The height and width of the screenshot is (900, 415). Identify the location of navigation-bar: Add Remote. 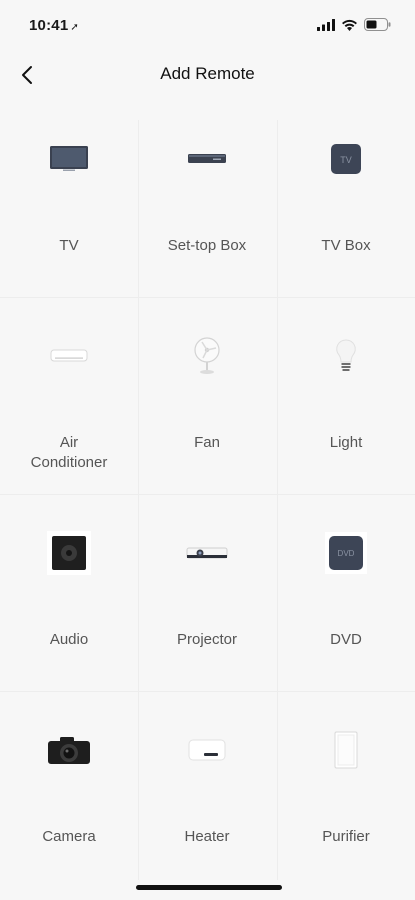
(207, 75).